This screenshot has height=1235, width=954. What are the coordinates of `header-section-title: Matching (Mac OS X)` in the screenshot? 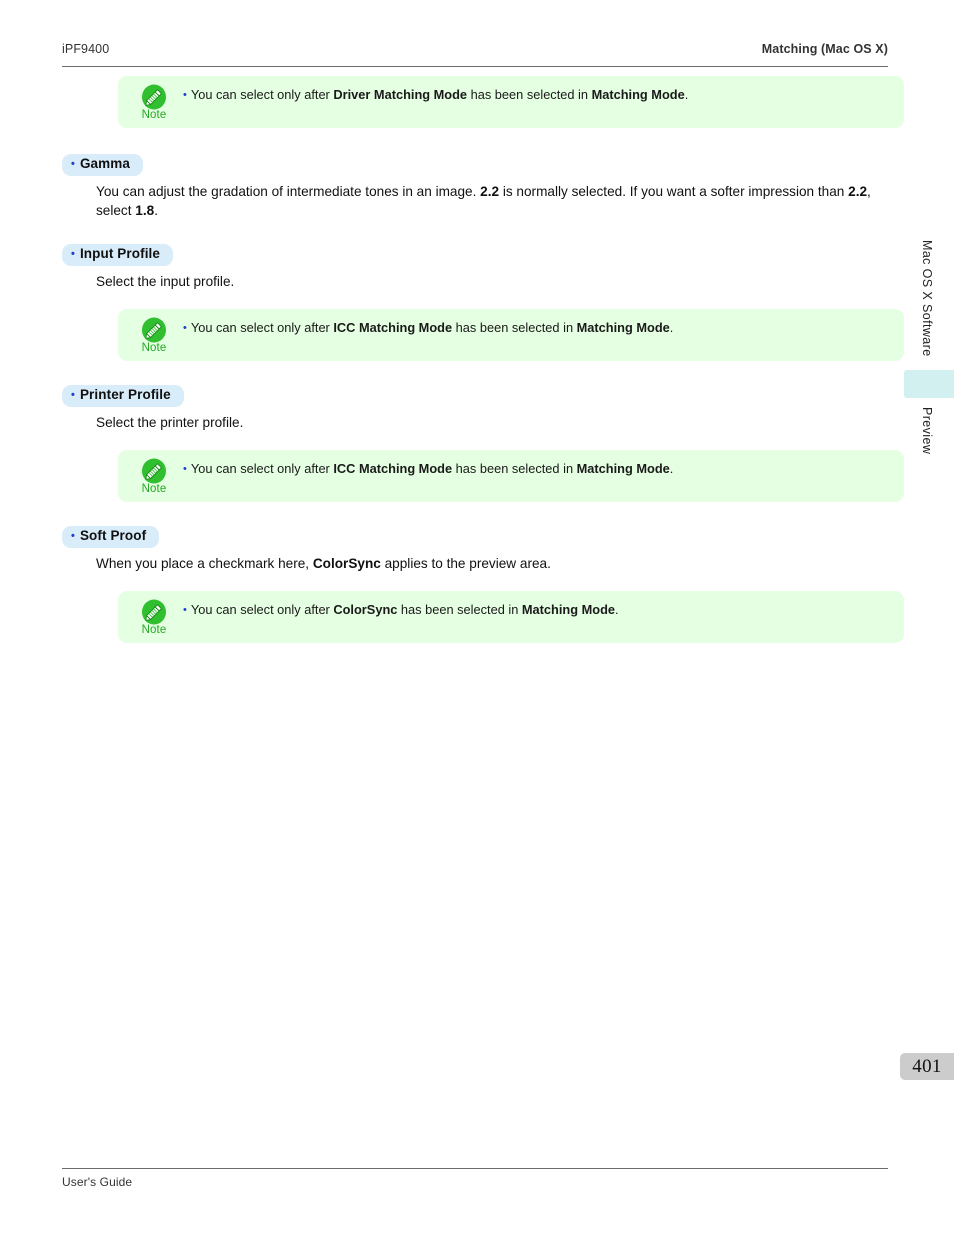 It's located at (824, 49).